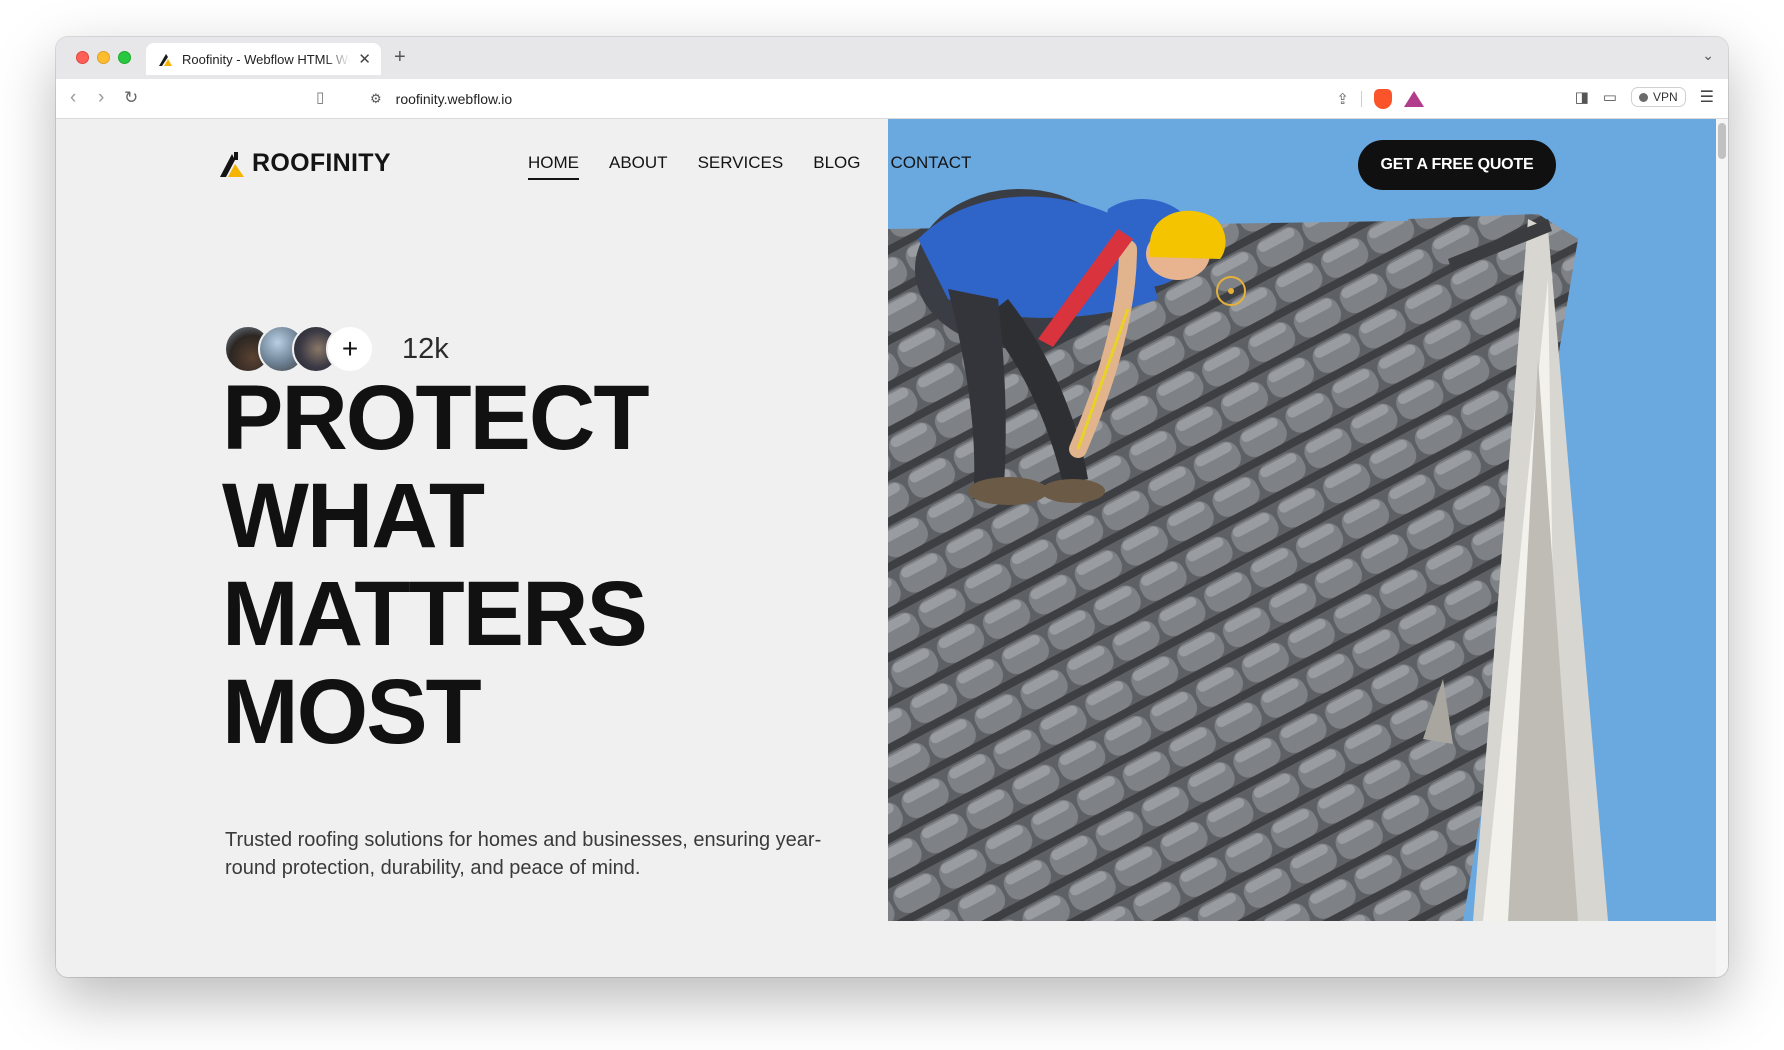 This screenshot has width=1784, height=1050. I want to click on headline-line: PROTECT, so click(436, 418).